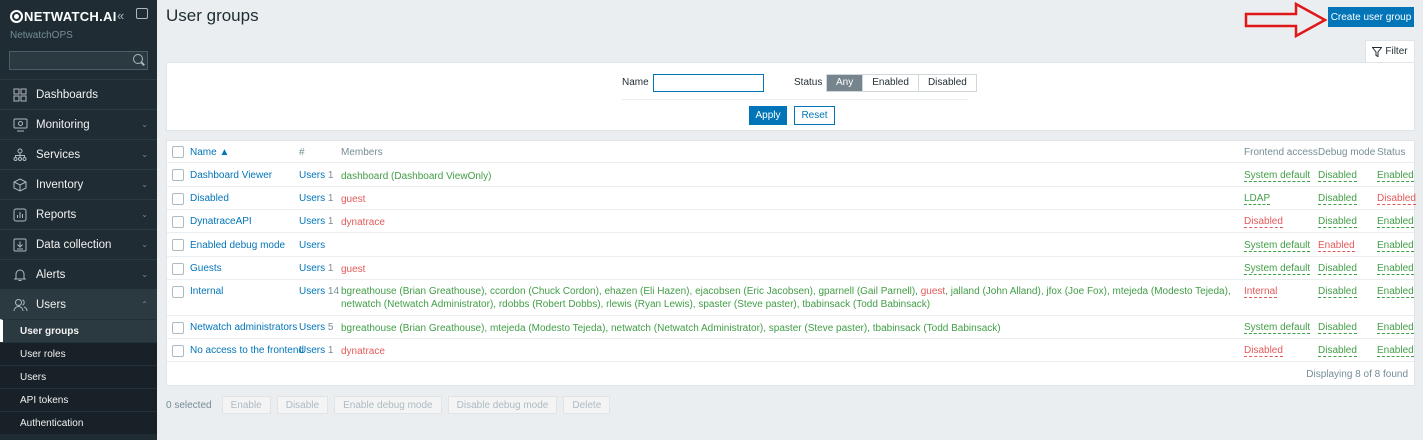  Describe the element at coordinates (209, 198) in the screenshot. I see `group-name-link: Disabled` at that location.